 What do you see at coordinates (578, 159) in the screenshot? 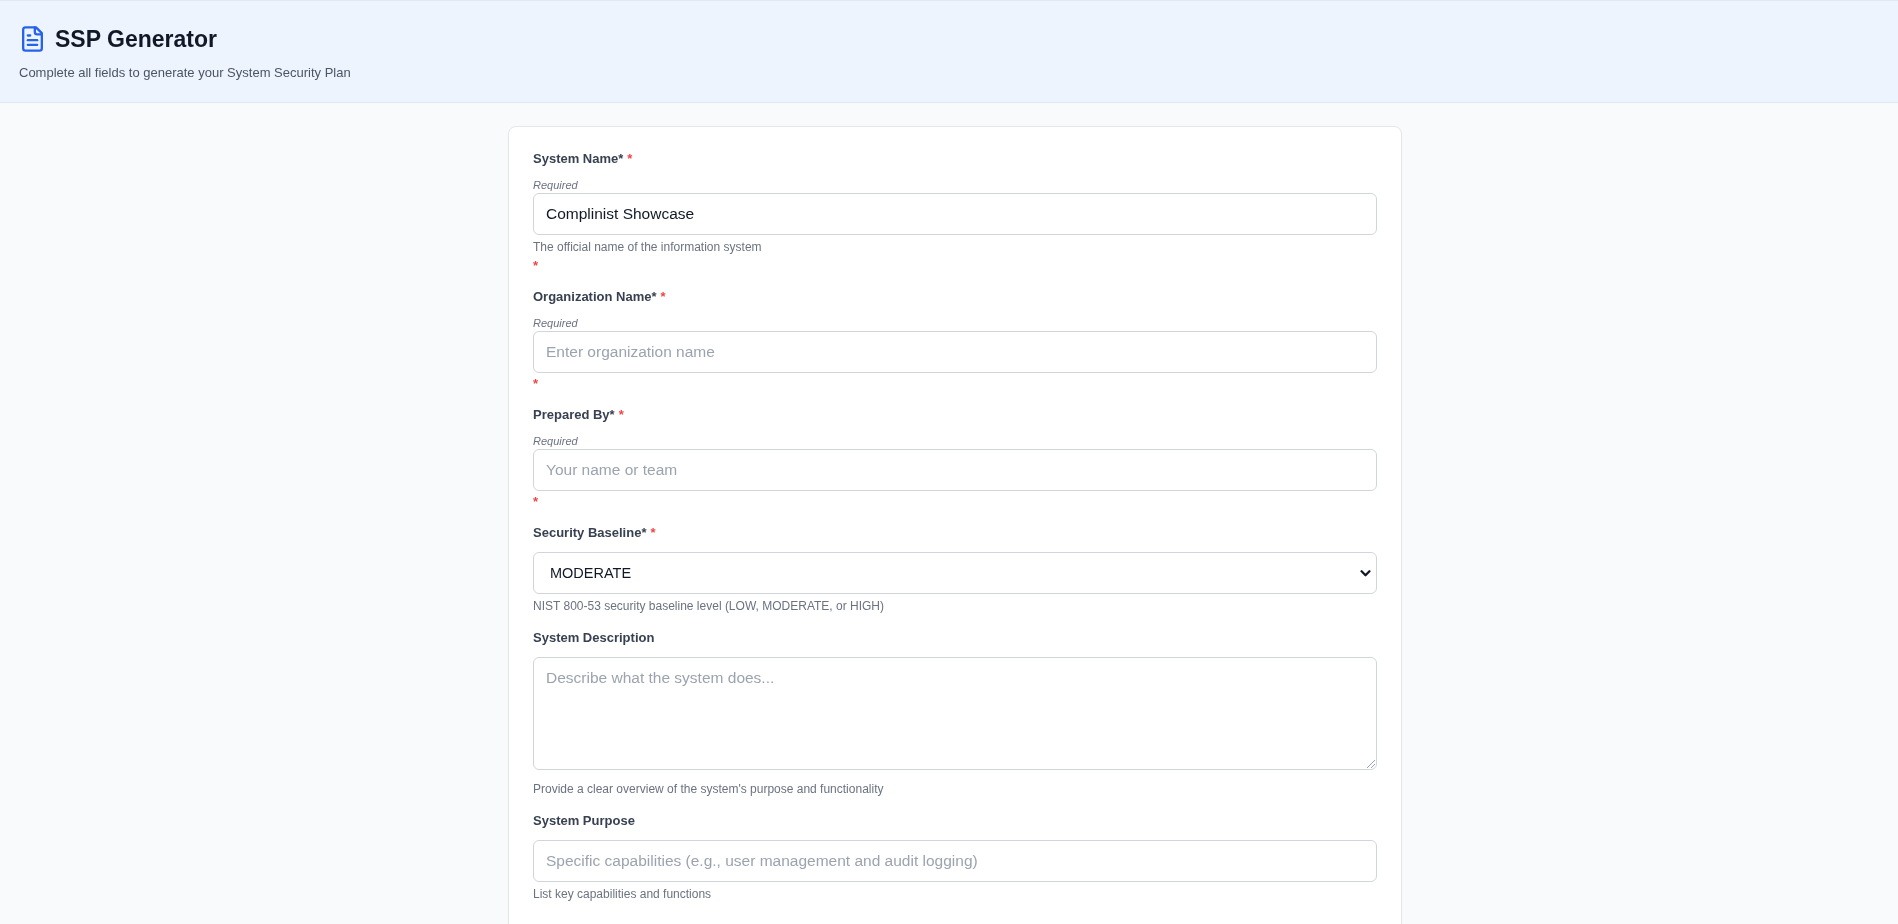
I see `field-label: System Name*` at bounding box center [578, 159].